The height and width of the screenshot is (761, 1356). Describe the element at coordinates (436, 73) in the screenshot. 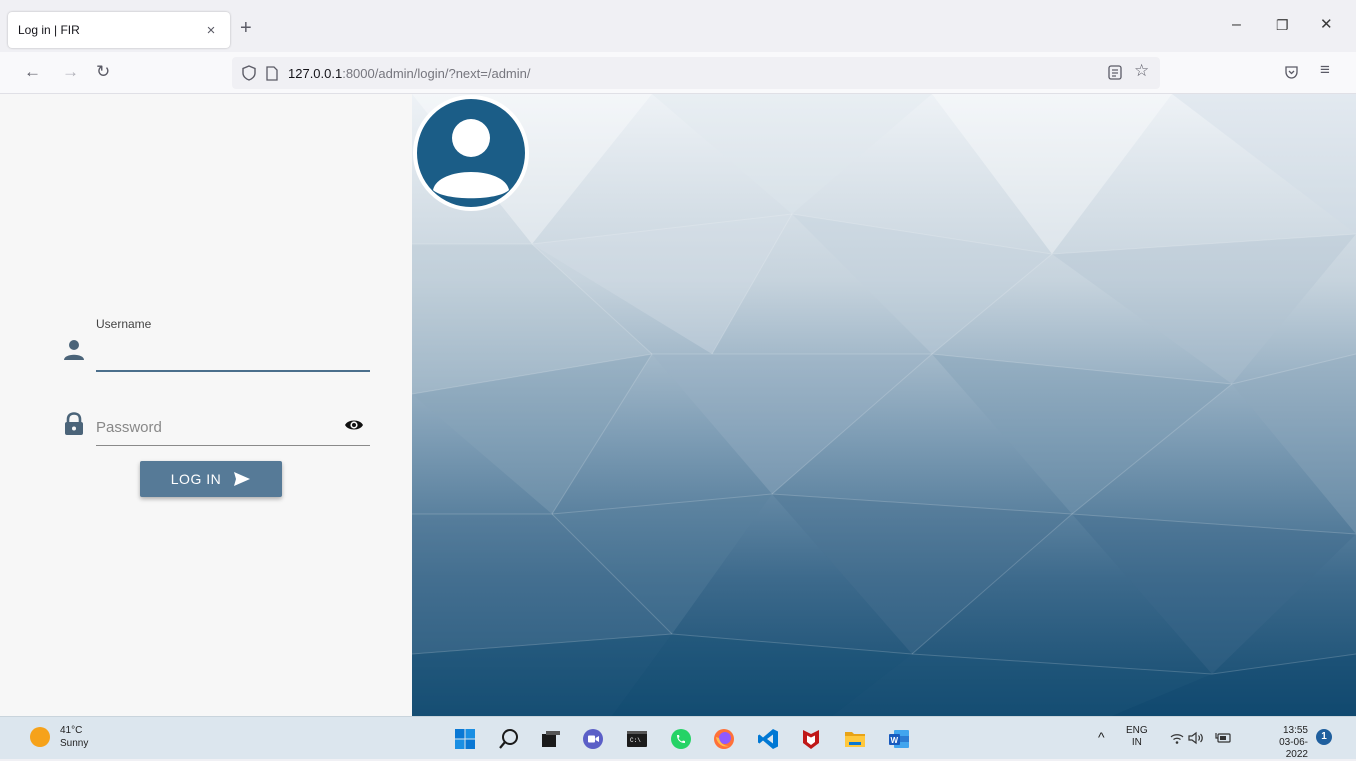

I see `url-path: :8000/admin/login/?next=/admin/` at that location.